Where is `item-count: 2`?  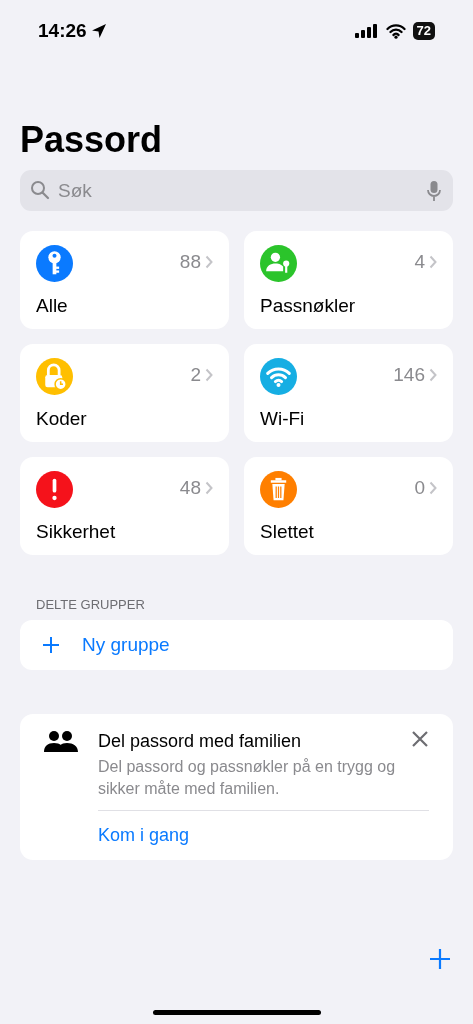 item-count: 2 is located at coordinates (195, 375).